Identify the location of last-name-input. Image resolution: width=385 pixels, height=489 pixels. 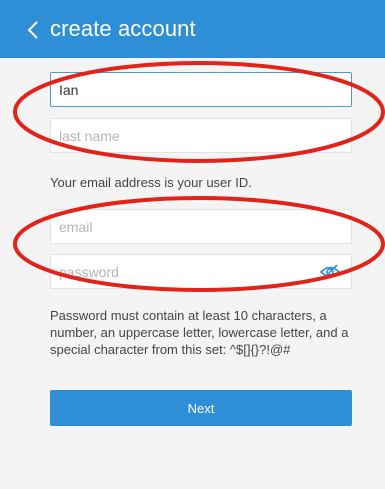
(201, 135).